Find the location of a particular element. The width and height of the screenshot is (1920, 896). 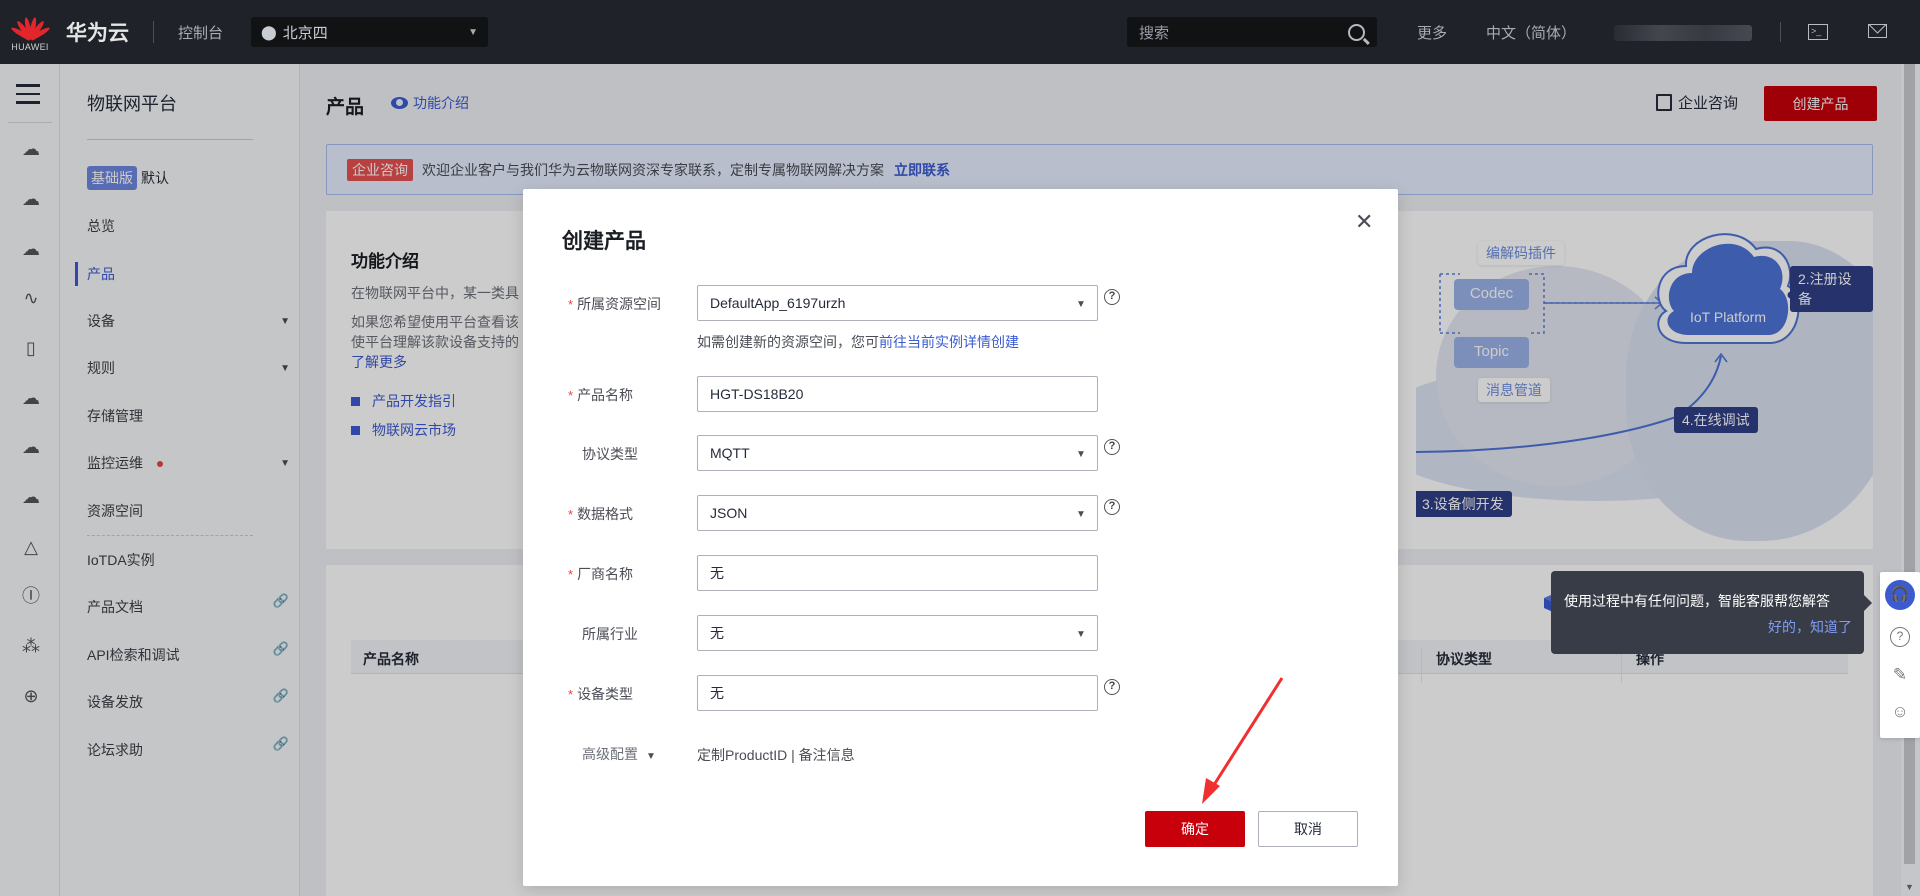

customer-service-tooltip: 使用过程中有任何问题，智能客服帮您解答 好的，知道了 is located at coordinates (1711, 612).